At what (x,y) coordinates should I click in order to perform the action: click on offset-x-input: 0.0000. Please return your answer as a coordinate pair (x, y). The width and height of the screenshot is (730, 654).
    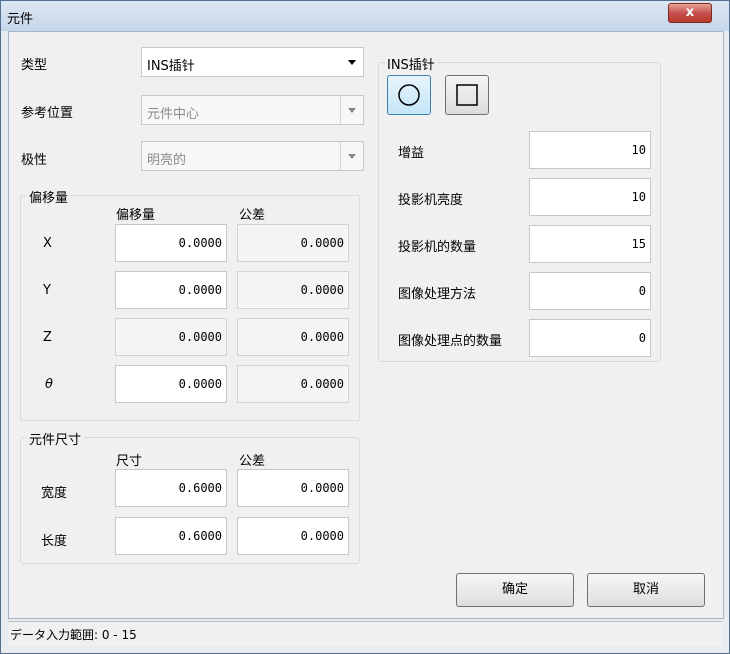
    Looking at the image, I should click on (171, 243).